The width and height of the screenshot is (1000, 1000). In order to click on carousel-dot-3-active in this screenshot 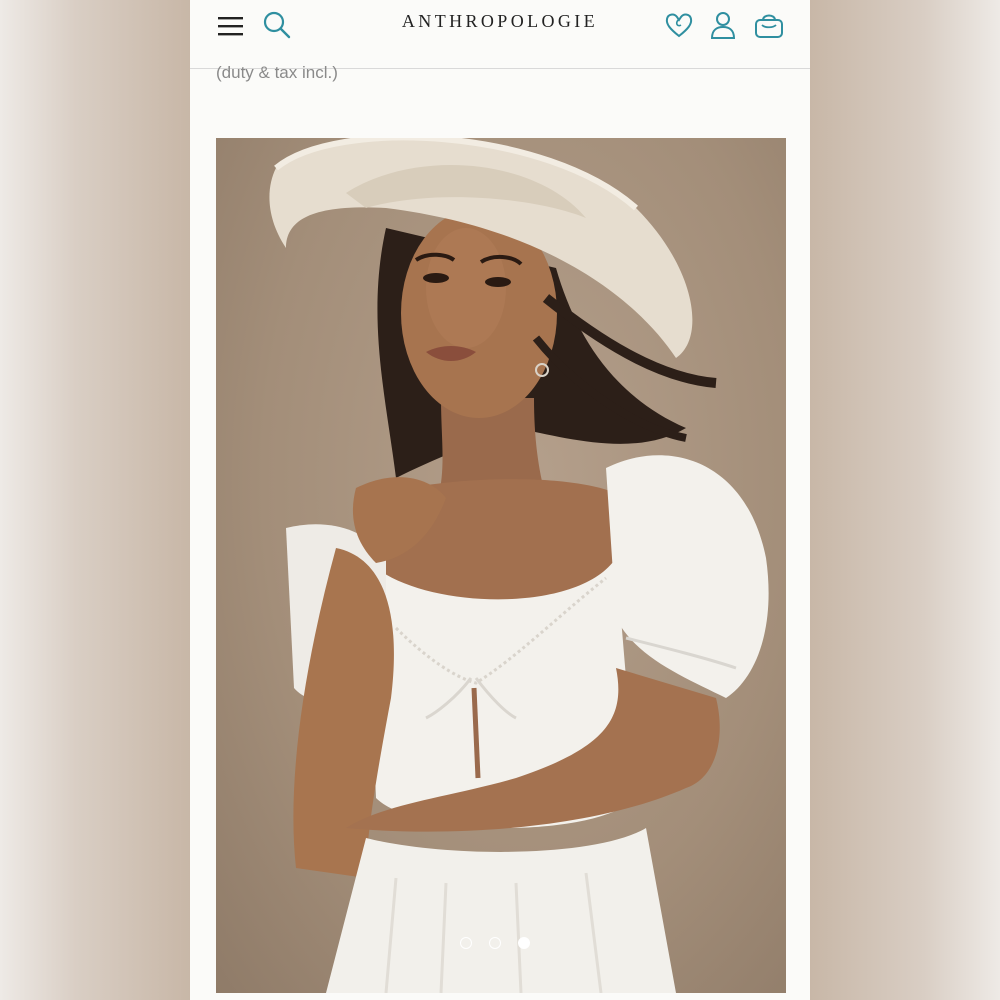, I will do `click(524, 943)`.